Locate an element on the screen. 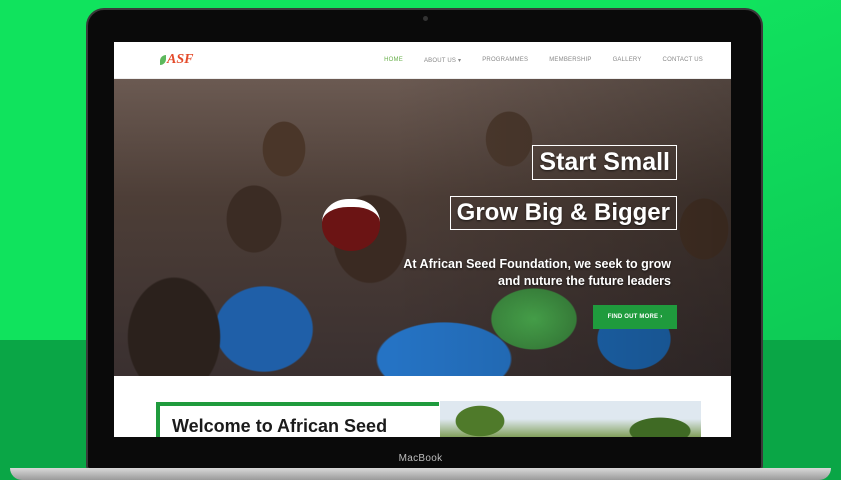 The image size is (841, 480). nav-item-programmes: PROGRAMMES is located at coordinates (505, 60).